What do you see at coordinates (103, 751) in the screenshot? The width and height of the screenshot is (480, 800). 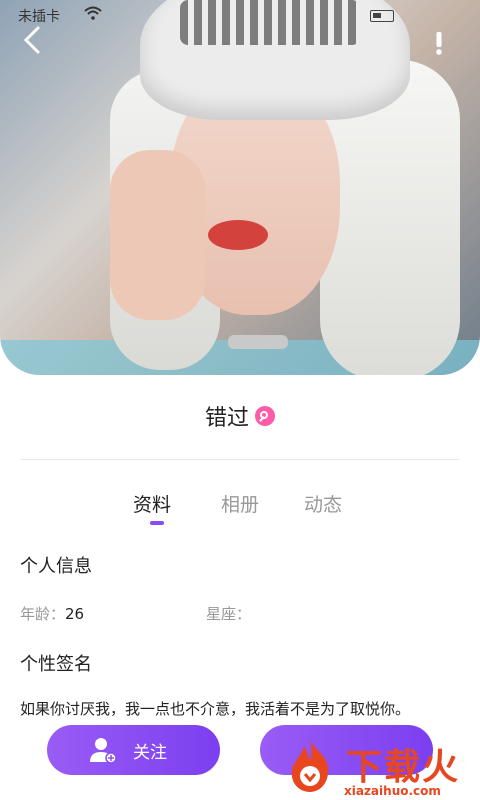 I see `user-add-icon` at bounding box center [103, 751].